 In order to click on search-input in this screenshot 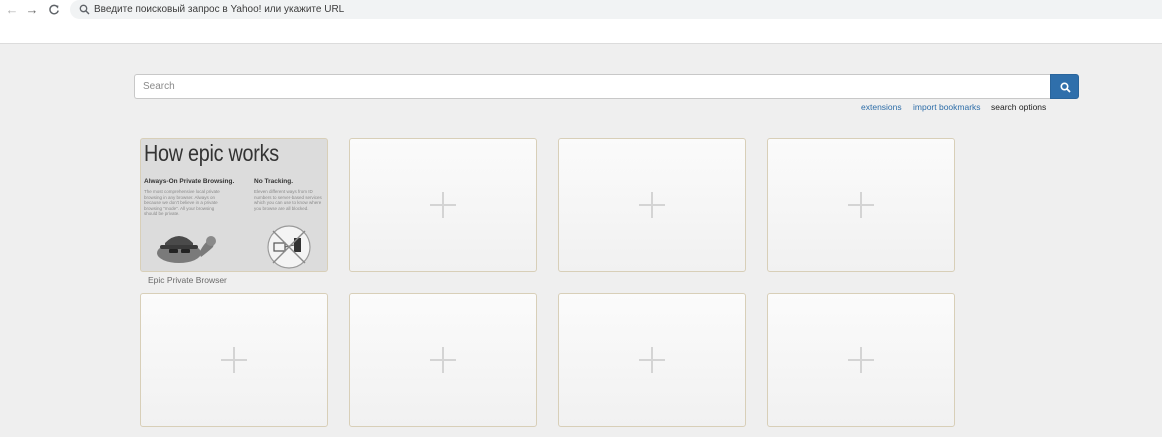, I will do `click(592, 86)`.